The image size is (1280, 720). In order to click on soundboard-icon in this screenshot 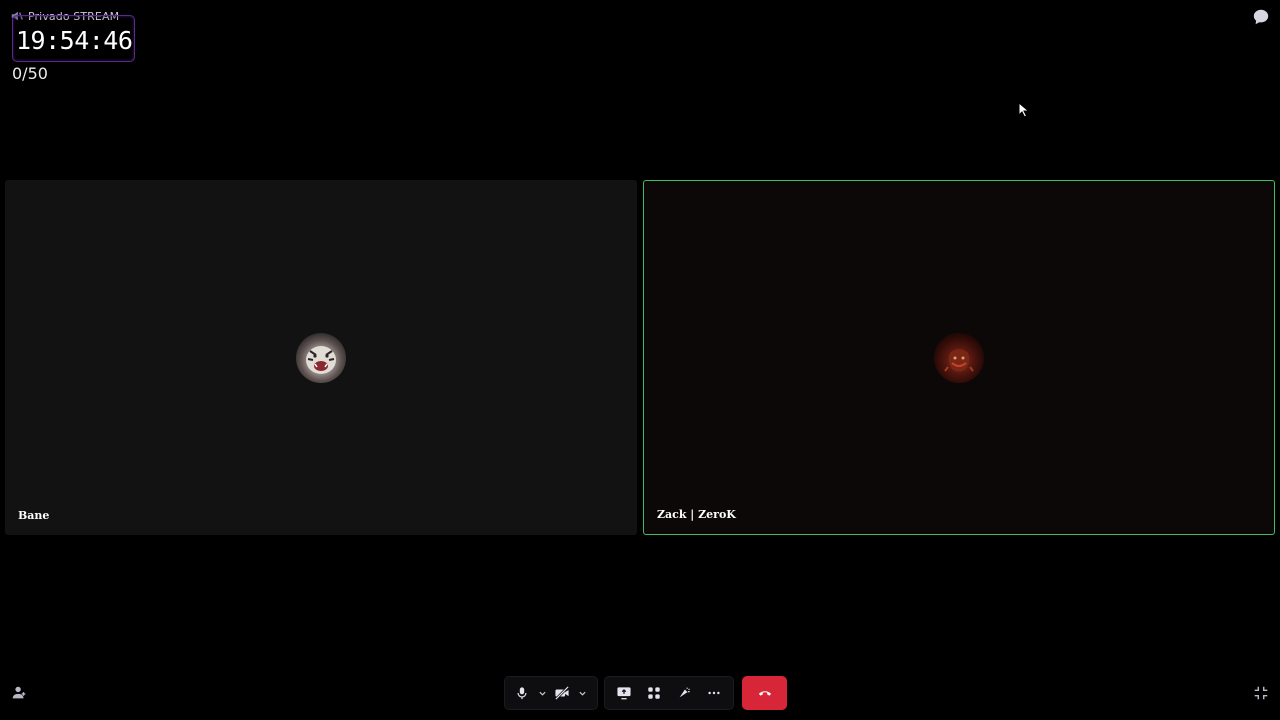, I will do `click(684, 692)`.